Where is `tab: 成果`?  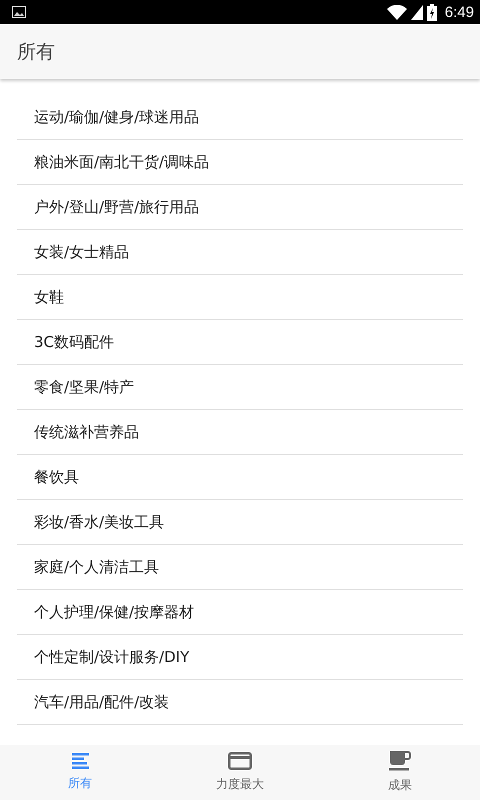 tab: 成果 is located at coordinates (400, 772).